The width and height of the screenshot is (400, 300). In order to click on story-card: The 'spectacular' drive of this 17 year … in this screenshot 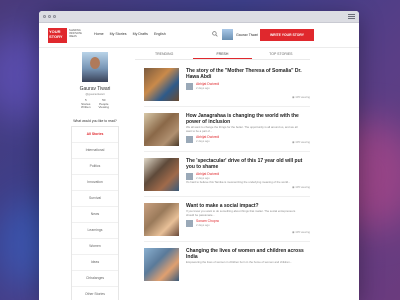, I will do `click(227, 174)`.